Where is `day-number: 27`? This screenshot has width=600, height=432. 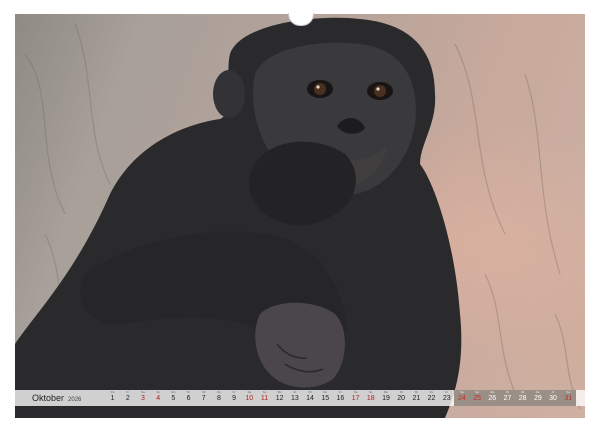
day-number: 27 is located at coordinates (507, 398).